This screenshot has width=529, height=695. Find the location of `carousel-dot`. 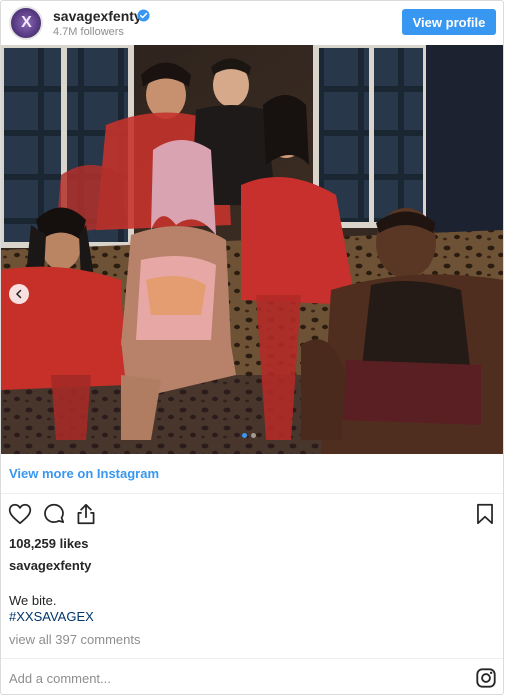

carousel-dot is located at coordinates (253, 435).